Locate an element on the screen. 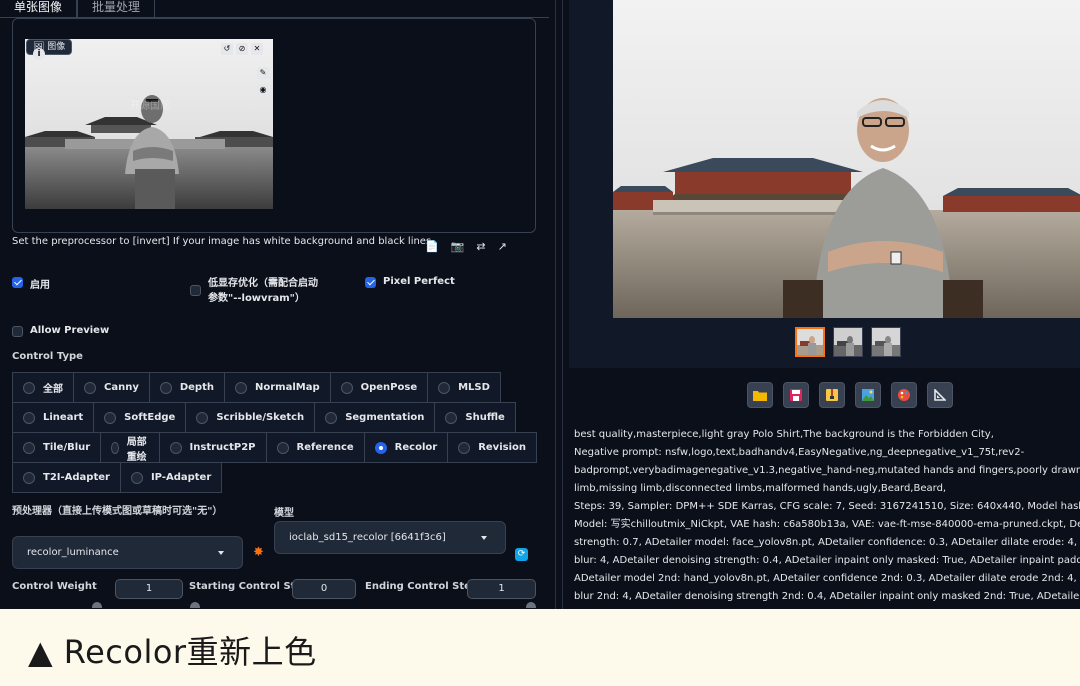 This screenshot has width=1080, height=686. ending-step-slider-handle is located at coordinates (531, 605).